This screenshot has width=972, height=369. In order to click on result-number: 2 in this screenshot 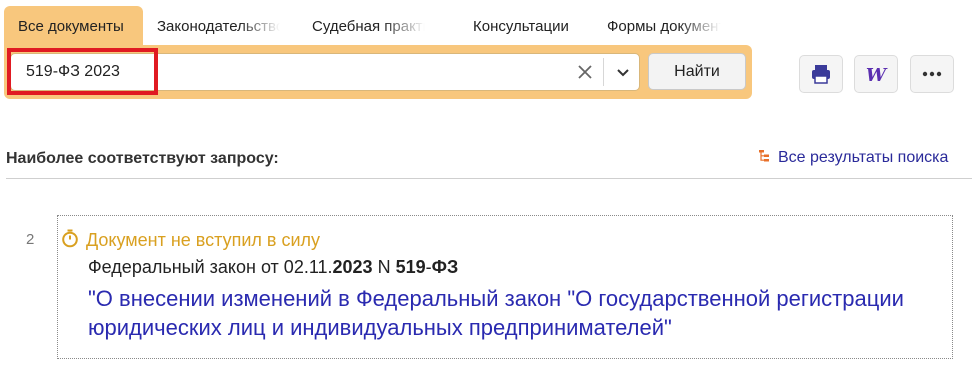, I will do `click(30, 239)`.